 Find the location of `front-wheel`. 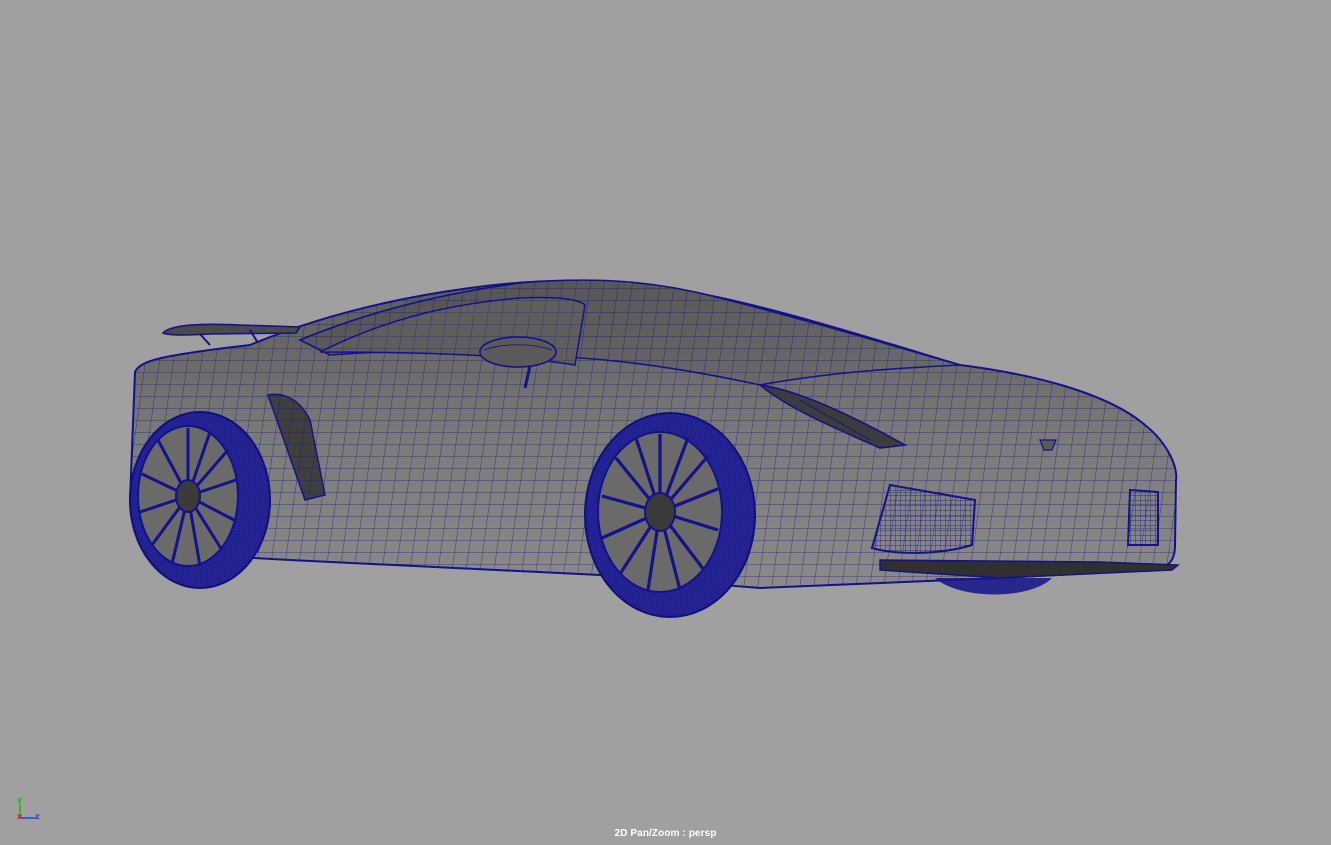

front-wheel is located at coordinates (670, 515).